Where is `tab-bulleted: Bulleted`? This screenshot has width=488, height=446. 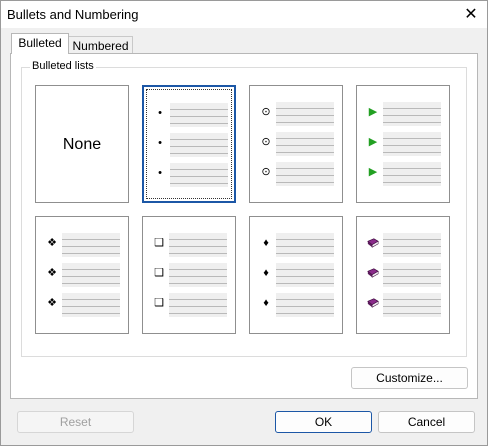 tab-bulleted: Bulleted is located at coordinates (40, 43).